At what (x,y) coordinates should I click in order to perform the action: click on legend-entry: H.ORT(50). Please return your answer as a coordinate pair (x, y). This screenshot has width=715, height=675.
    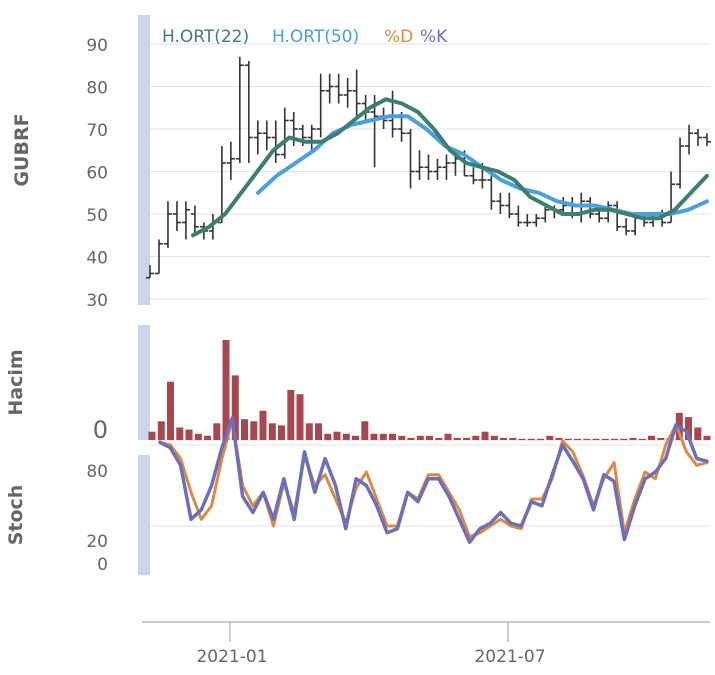
    Looking at the image, I should click on (315, 37).